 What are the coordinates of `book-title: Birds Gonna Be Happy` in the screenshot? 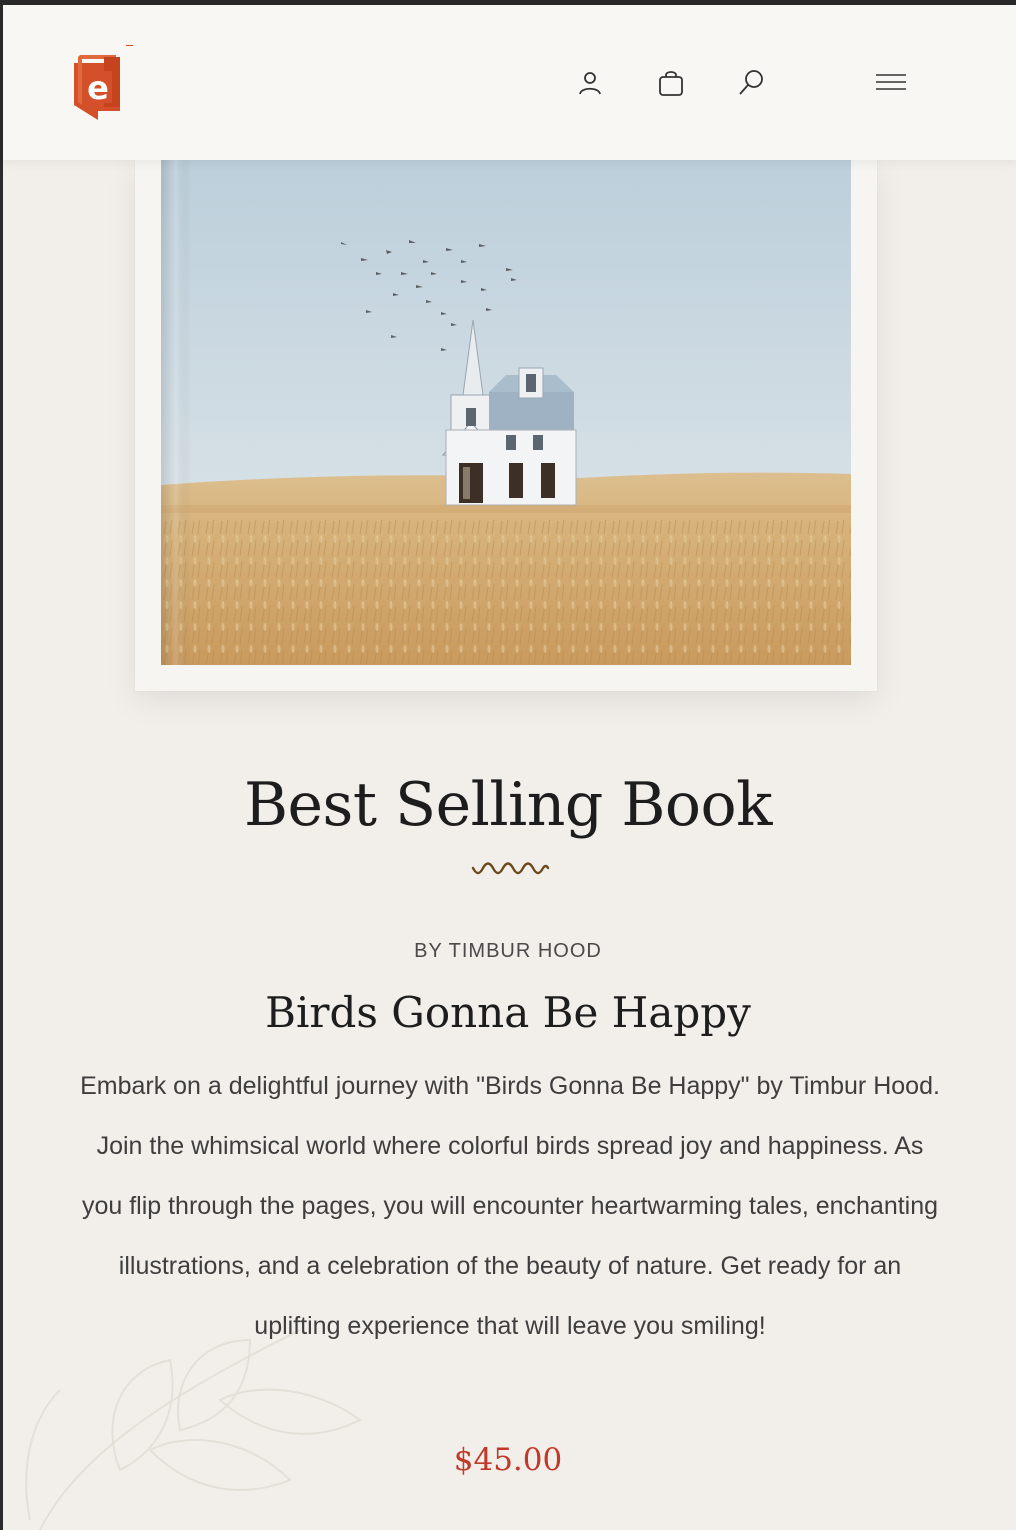 It's located at (508, 1012).